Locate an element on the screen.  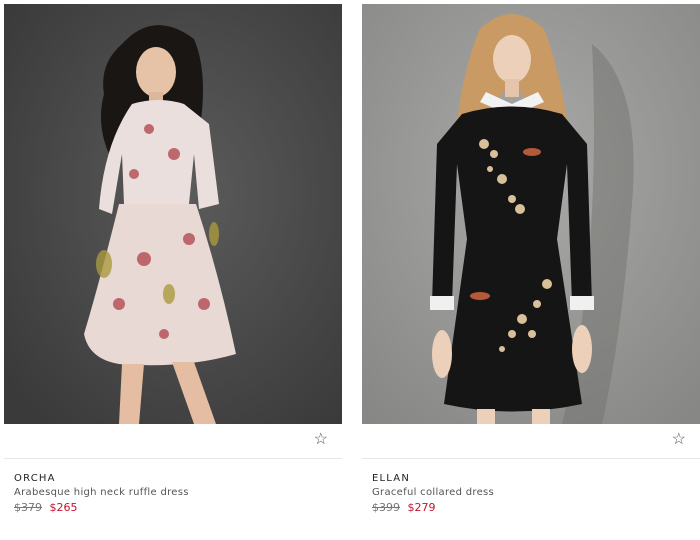
product-brand: ELLAN is located at coordinates (536, 478).